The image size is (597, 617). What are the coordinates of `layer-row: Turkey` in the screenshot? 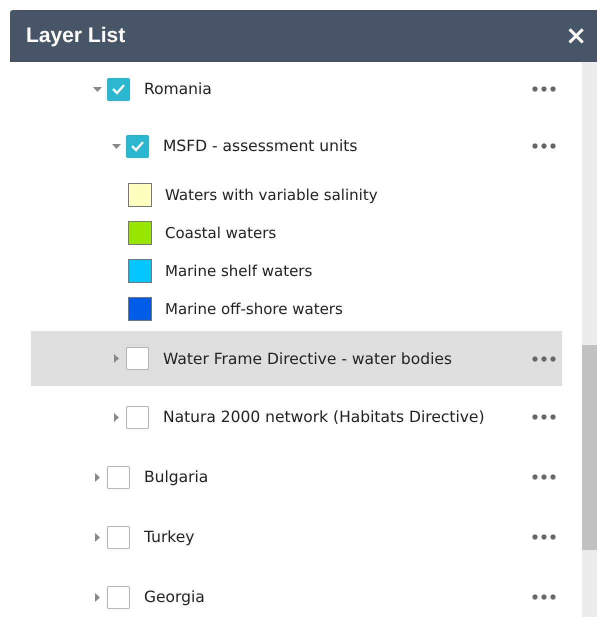 It's located at (296, 537).